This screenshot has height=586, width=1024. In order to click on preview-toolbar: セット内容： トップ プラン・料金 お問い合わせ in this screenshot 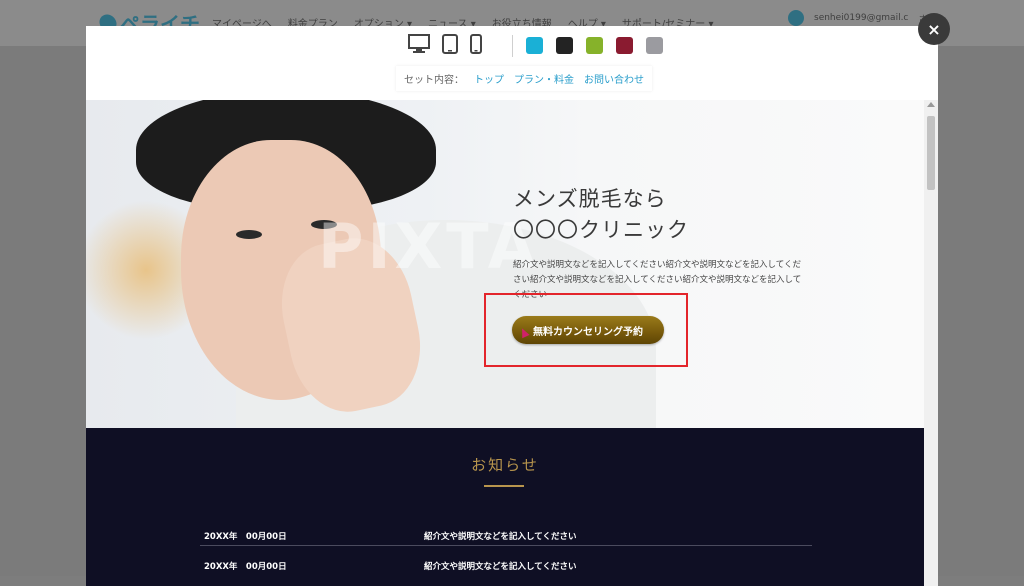, I will do `click(512, 63)`.